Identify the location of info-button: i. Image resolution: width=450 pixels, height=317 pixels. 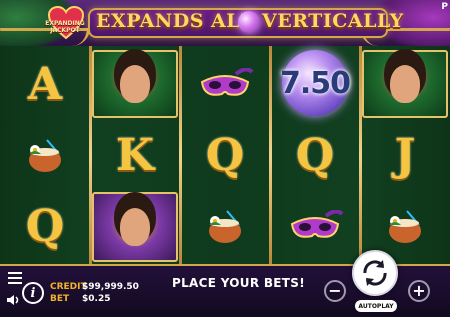
(33, 293).